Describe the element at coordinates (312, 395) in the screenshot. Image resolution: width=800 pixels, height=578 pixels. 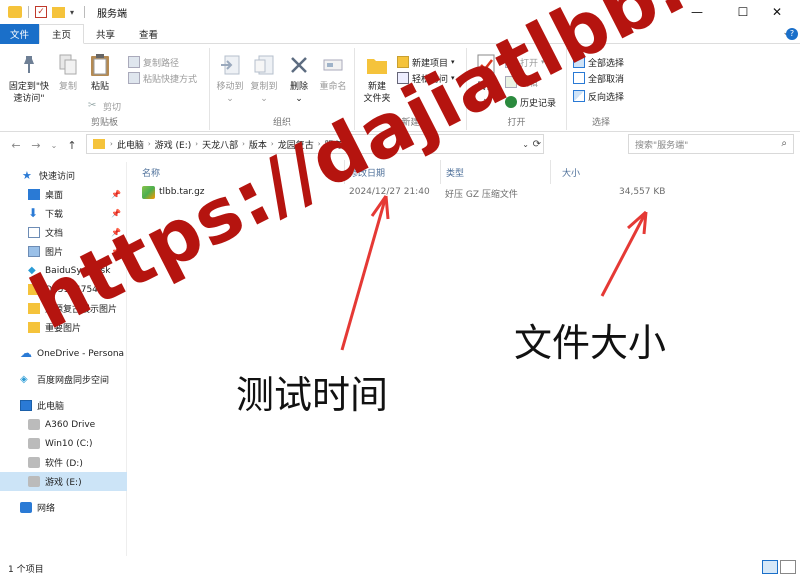
I see `time-annotation: 测试时间` at that location.